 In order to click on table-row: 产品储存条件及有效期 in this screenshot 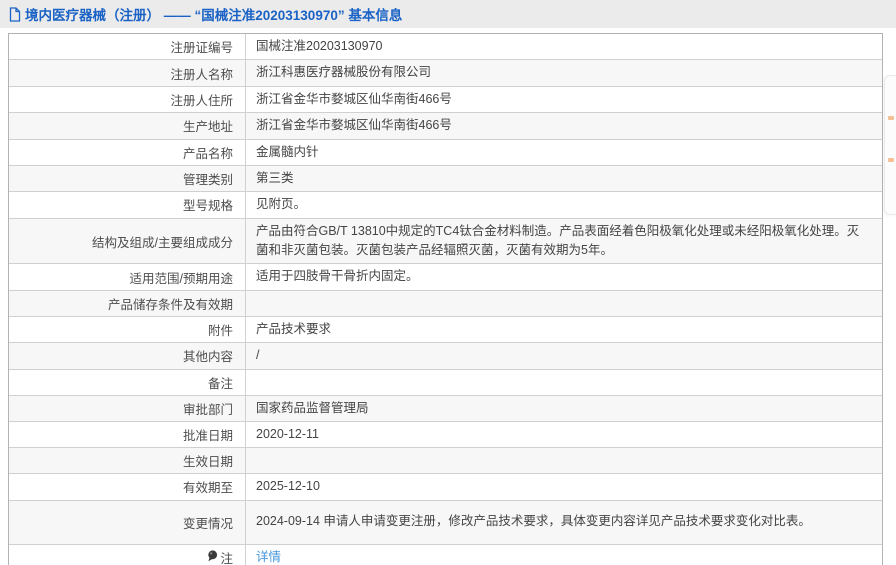, I will do `click(445, 302)`.